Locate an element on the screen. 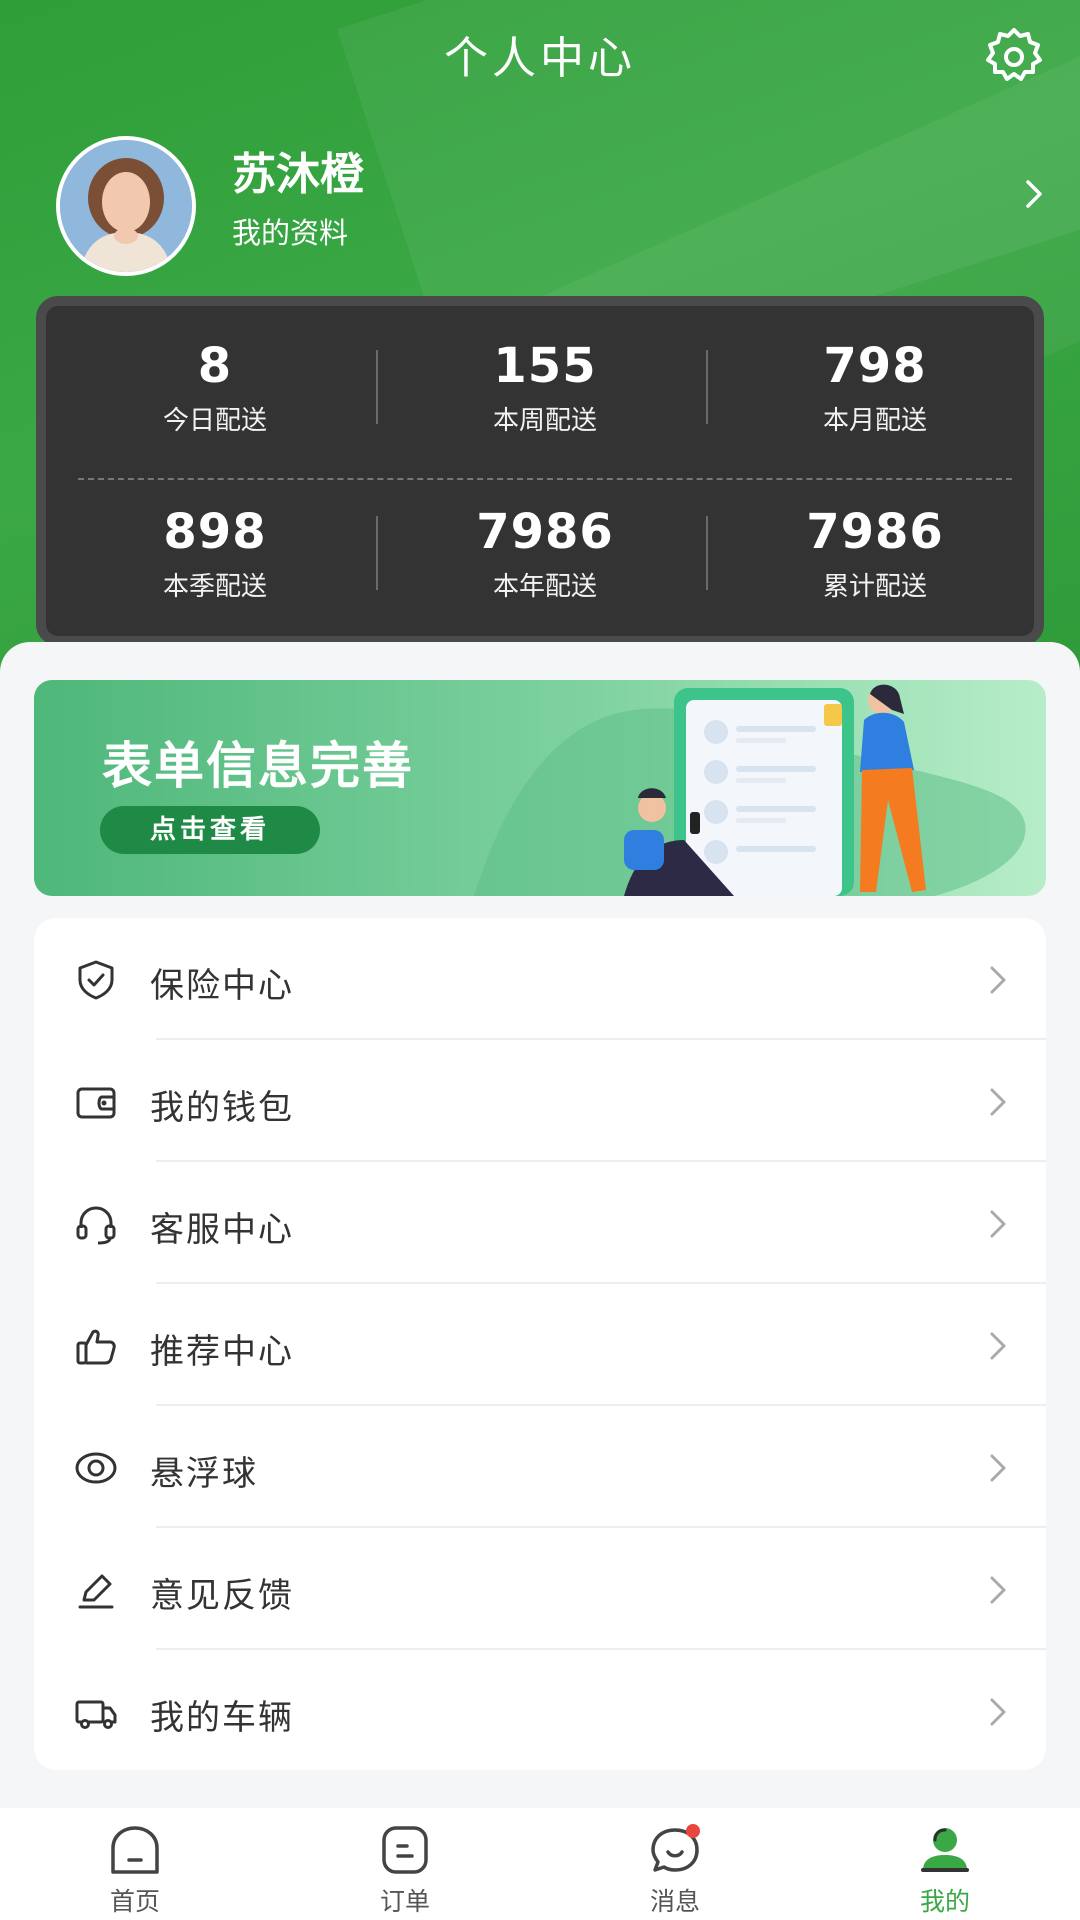 This screenshot has width=1080, height=1920. tab-label: 我的 is located at coordinates (944, 1901).